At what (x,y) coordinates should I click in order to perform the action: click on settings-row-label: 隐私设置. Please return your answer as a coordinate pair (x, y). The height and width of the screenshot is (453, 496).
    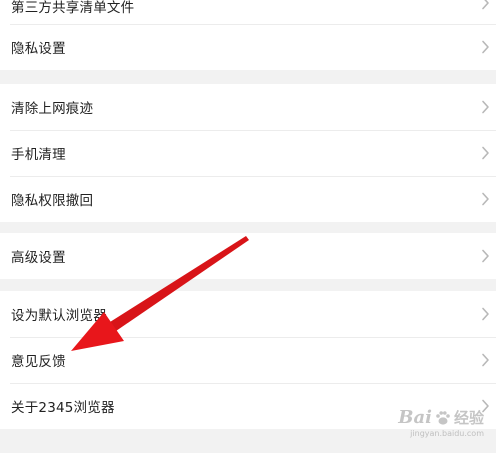
    Looking at the image, I should click on (38, 49).